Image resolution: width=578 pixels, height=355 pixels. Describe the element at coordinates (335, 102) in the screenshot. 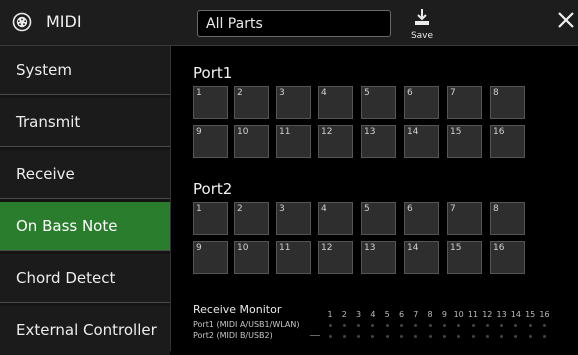

I see `port1-channel-4: 4` at that location.